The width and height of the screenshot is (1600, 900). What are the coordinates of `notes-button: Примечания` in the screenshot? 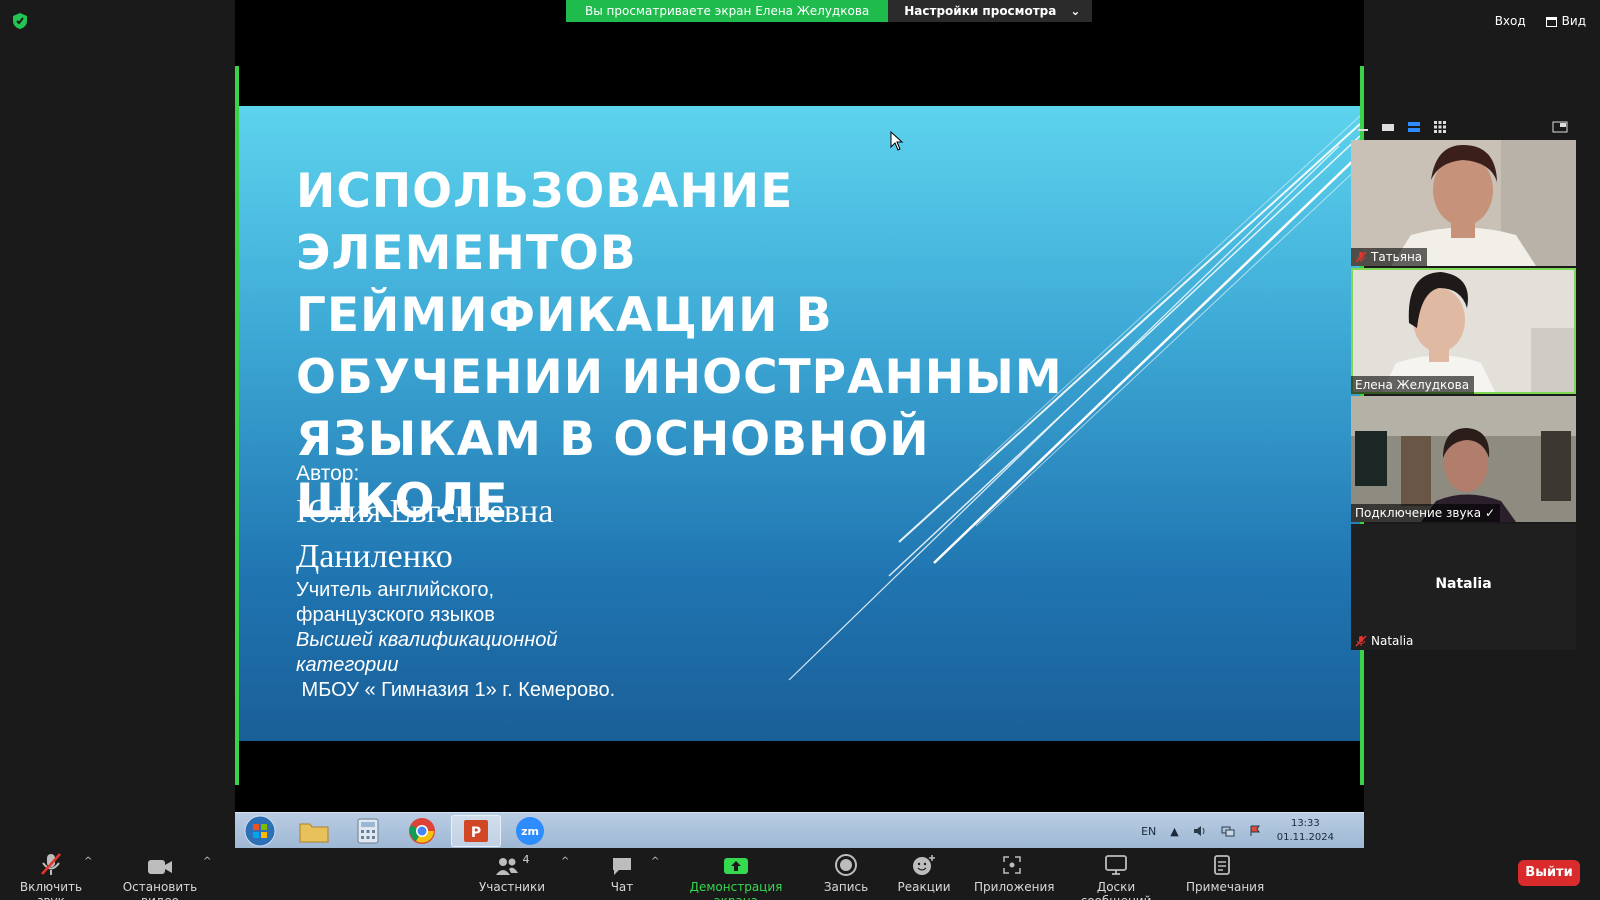 It's located at (1225, 873).